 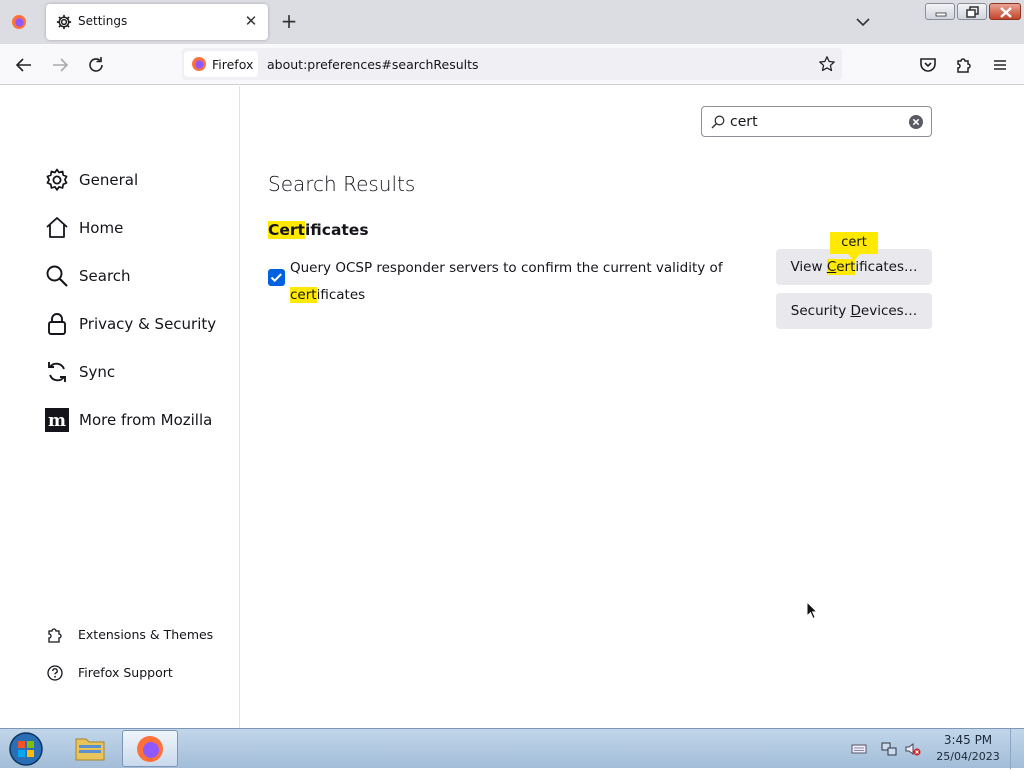 I want to click on category-general: General, so click(x=139, y=181).